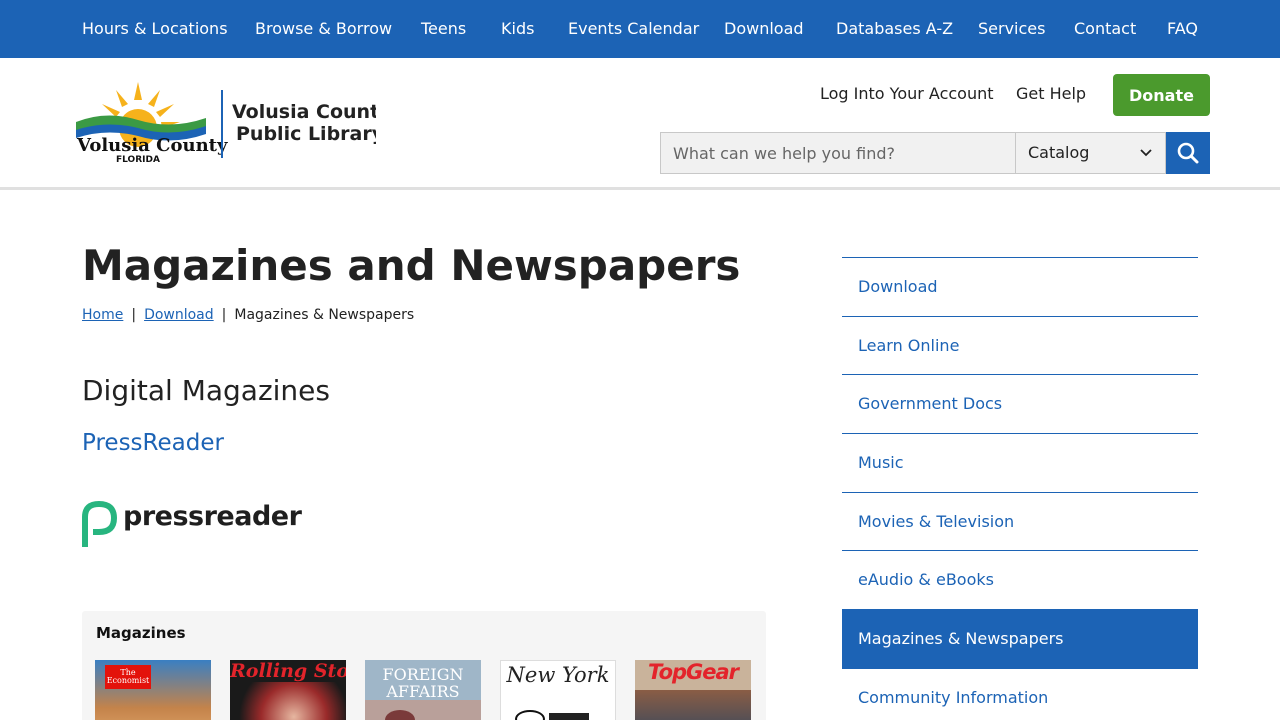 Image resolution: width=1280 pixels, height=720 pixels. Describe the element at coordinates (304, 112) in the screenshot. I see `logo-library-line1: Volusia County` at that location.